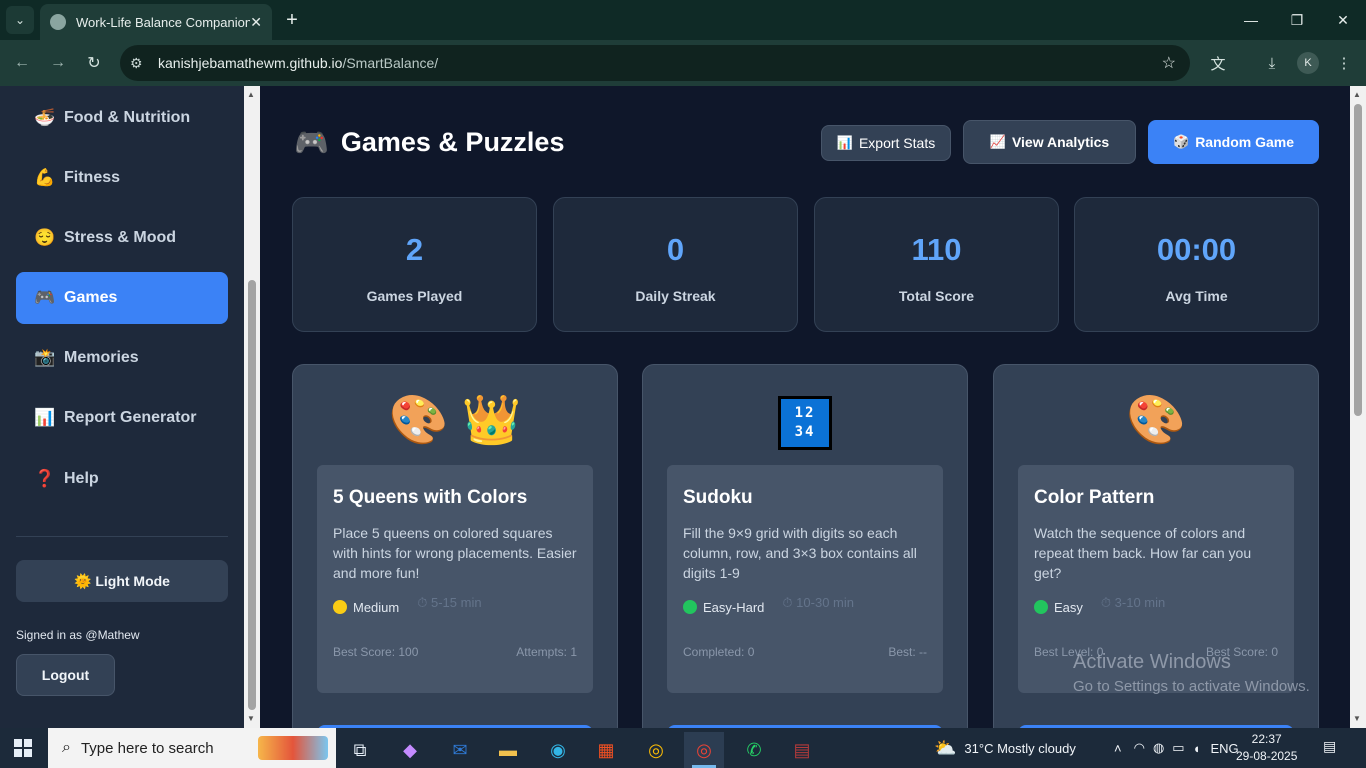  I want to click on back-button: ←, so click(22, 63).